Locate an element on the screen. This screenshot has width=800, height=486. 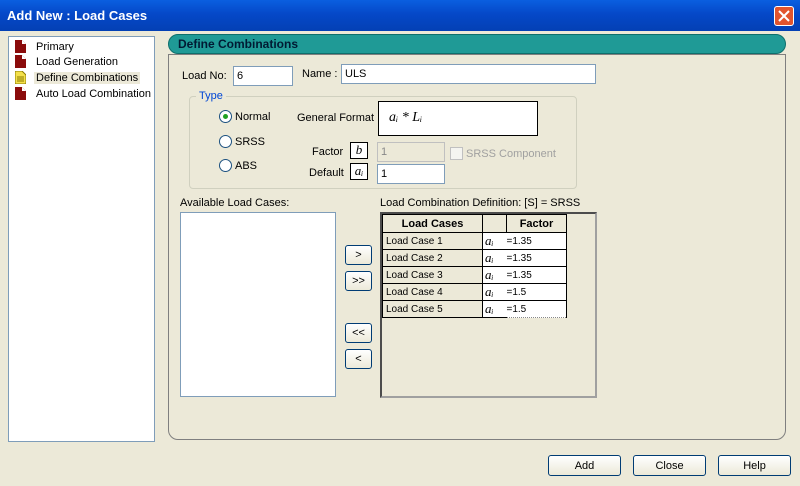
nav-item-label: Define Combinations is located at coordinates (87, 77).